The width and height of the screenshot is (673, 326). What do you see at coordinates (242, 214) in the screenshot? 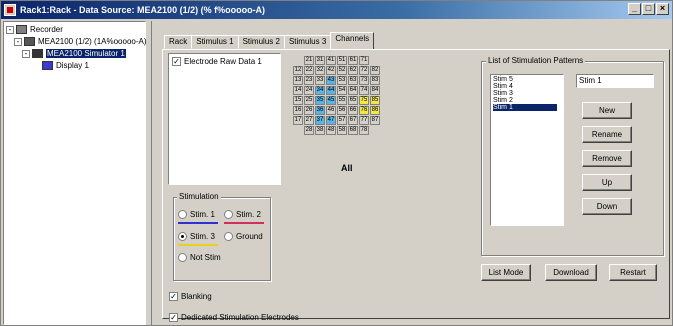
I see `stim-2-radio: Stim. 2` at bounding box center [242, 214].